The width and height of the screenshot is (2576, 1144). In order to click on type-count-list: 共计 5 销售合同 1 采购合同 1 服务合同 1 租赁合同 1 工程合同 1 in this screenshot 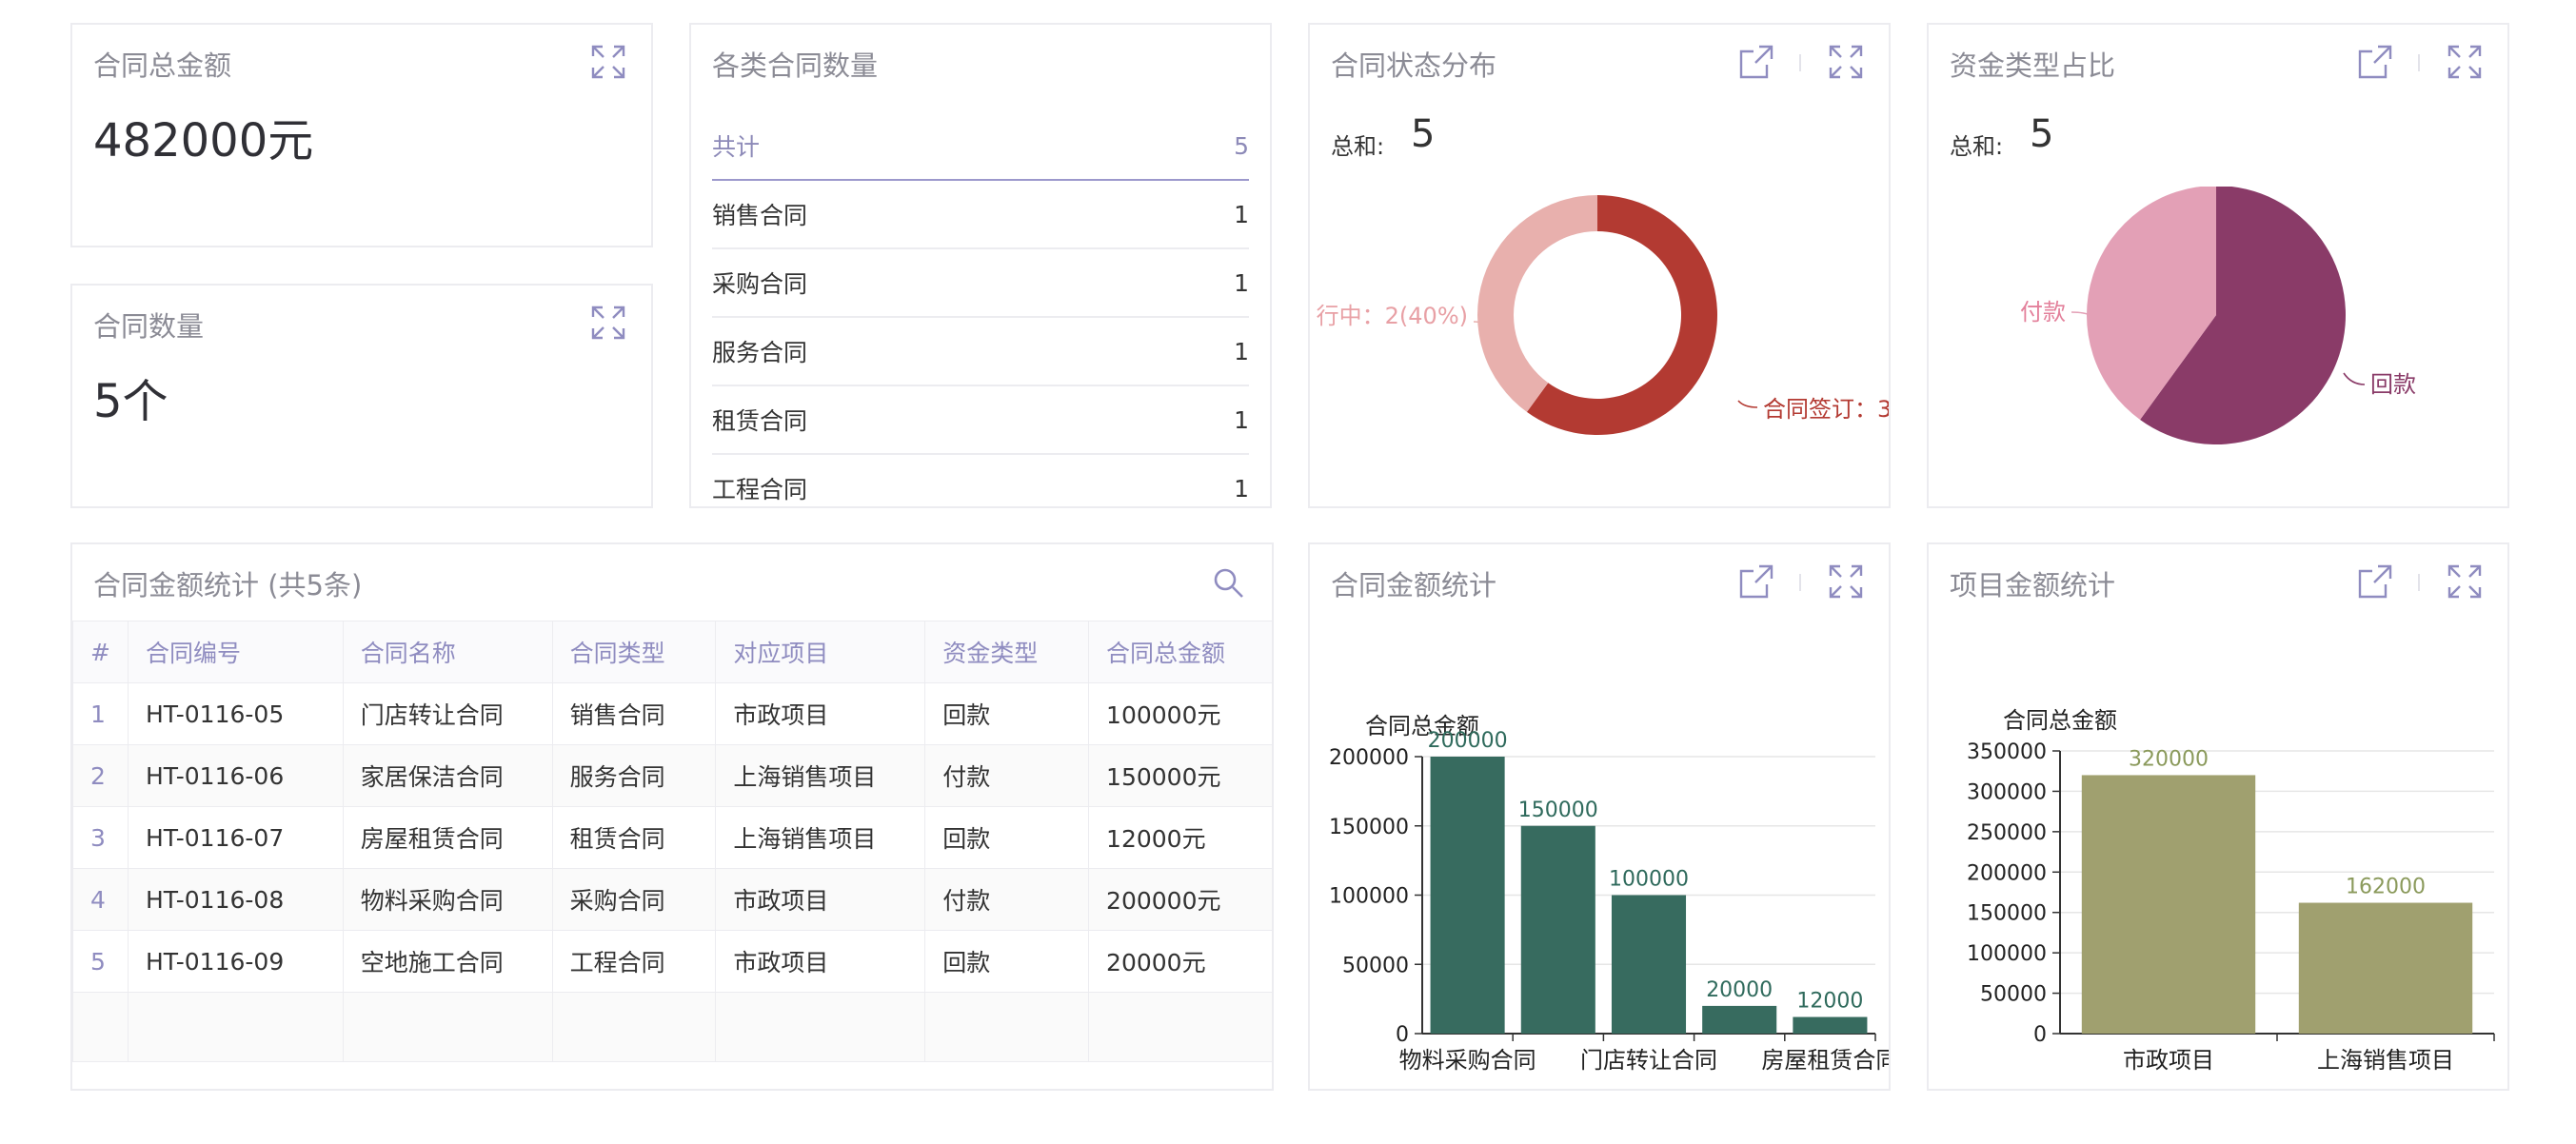, I will do `click(980, 309)`.